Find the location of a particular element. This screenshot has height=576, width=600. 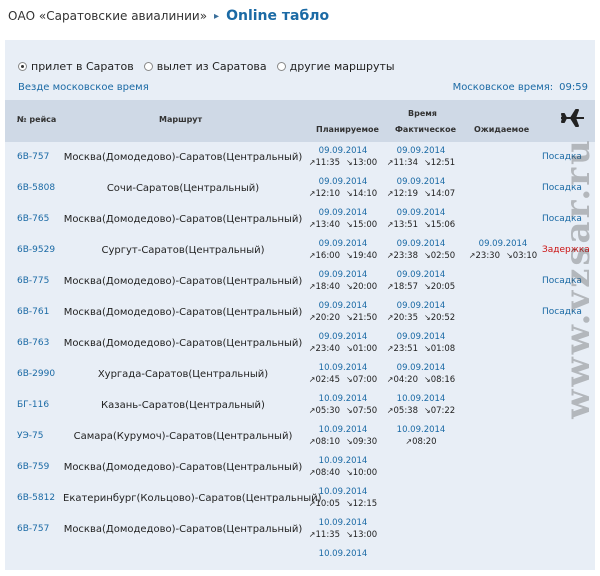

flight-number-link: 6В-2990 is located at coordinates (36, 374).